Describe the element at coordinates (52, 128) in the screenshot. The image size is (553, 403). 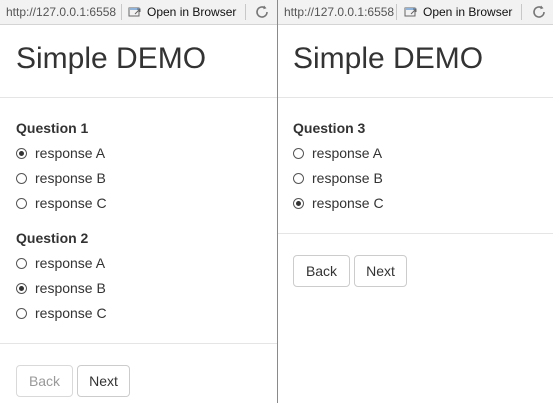
I see `question-label: Question 1` at that location.